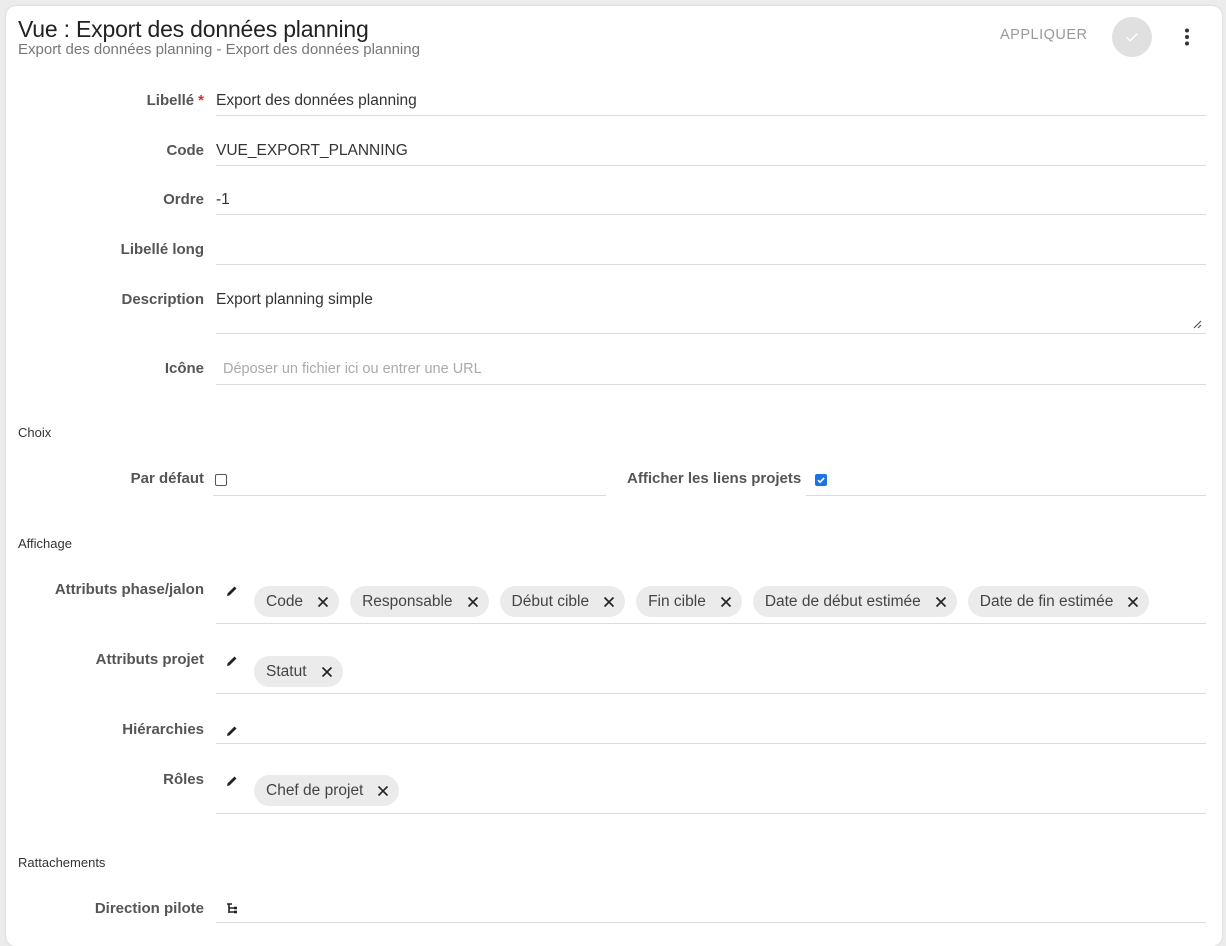  What do you see at coordinates (223, 200) in the screenshot?
I see `ordre-field: -1` at bounding box center [223, 200].